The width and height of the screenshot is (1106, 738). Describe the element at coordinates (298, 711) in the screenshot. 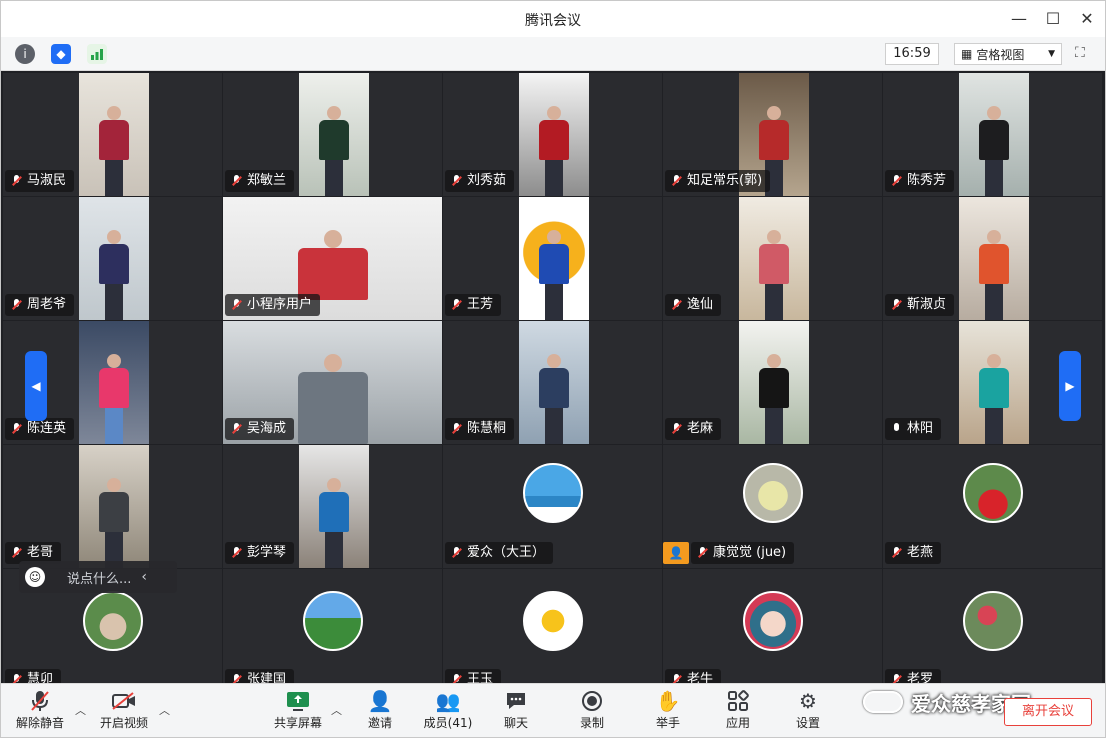

I see `share-screen-button: 共享屏幕` at that location.